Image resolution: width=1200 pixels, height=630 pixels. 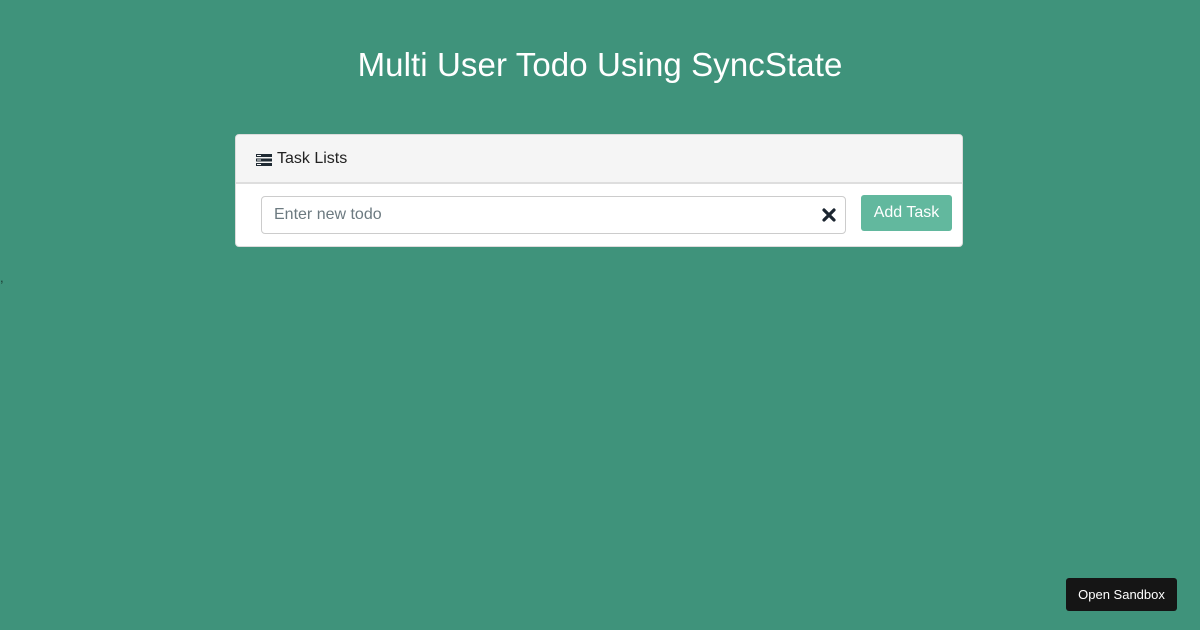 I want to click on close-icon, so click(x=829, y=215).